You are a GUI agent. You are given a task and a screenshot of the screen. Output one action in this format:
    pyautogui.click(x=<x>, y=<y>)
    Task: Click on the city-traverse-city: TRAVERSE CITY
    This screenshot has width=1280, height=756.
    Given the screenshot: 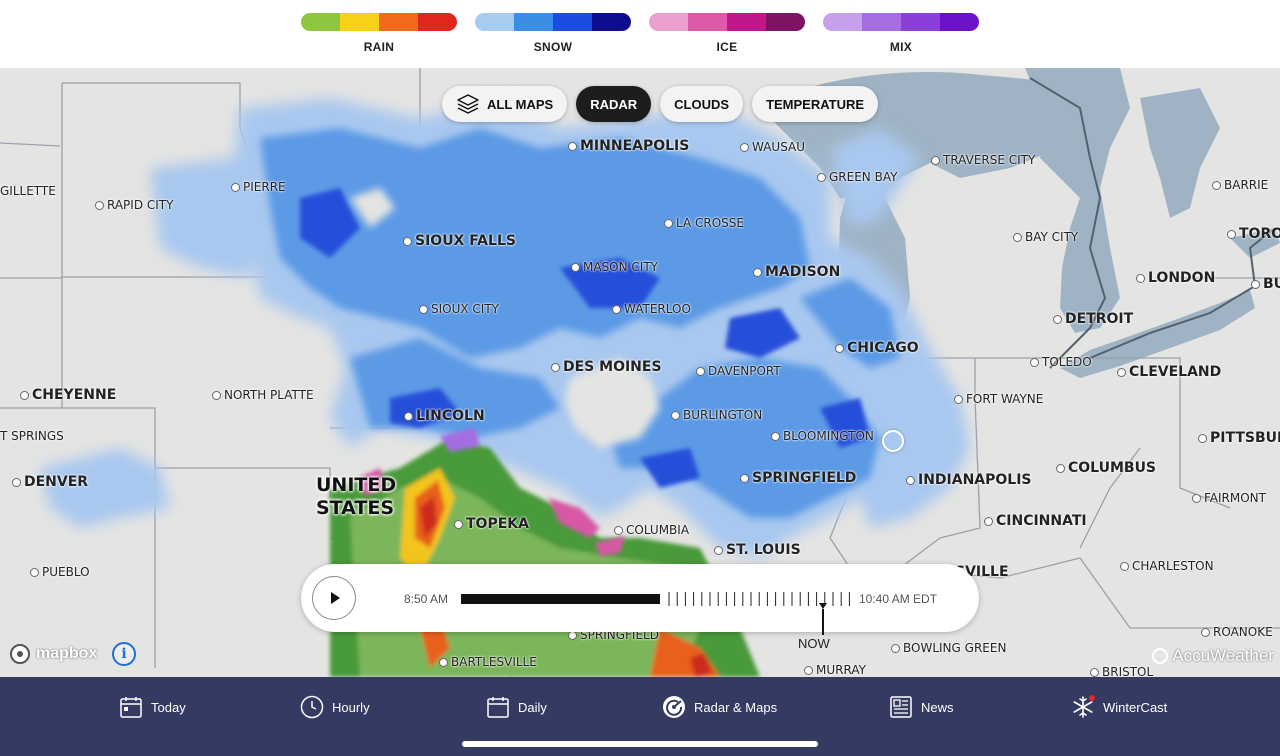 What is the action you would take?
    pyautogui.click(x=983, y=160)
    